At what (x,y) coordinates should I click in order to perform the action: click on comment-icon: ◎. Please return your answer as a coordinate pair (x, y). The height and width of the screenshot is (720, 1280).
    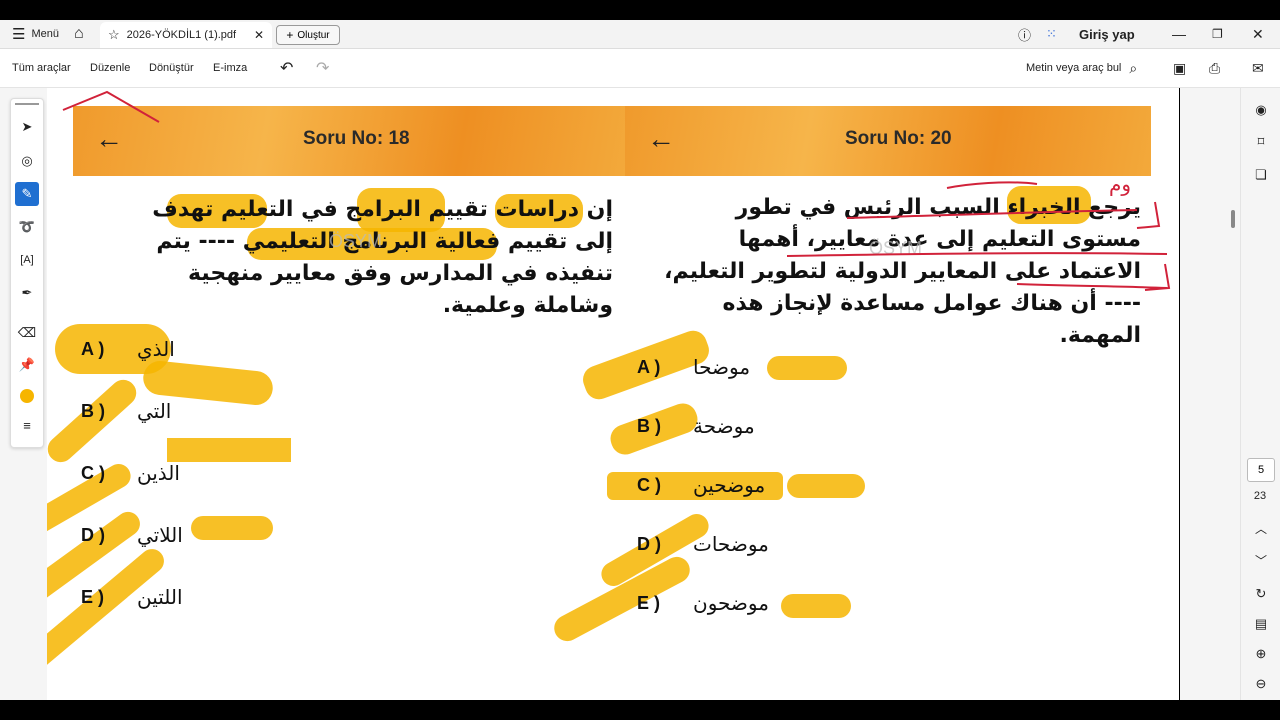
    Looking at the image, I should click on (27, 161).